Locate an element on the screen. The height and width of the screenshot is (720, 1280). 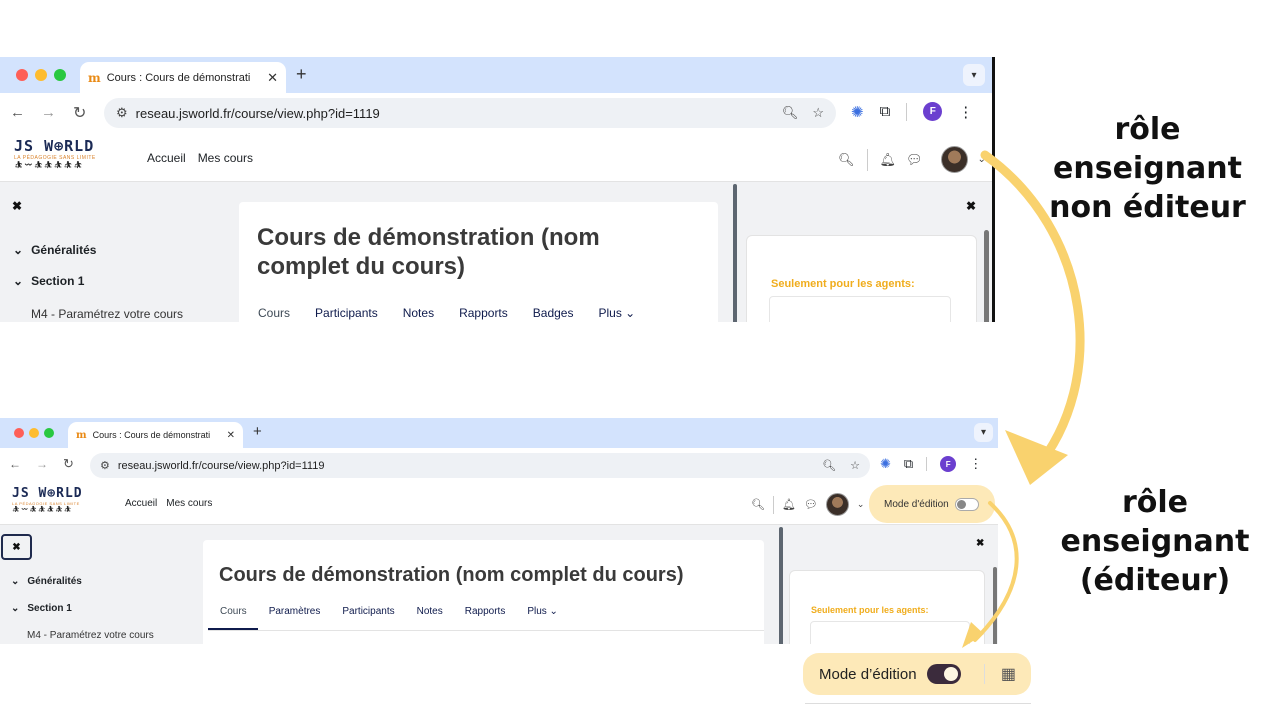
app-grid-icon: ▦ is located at coordinates (999, 674).